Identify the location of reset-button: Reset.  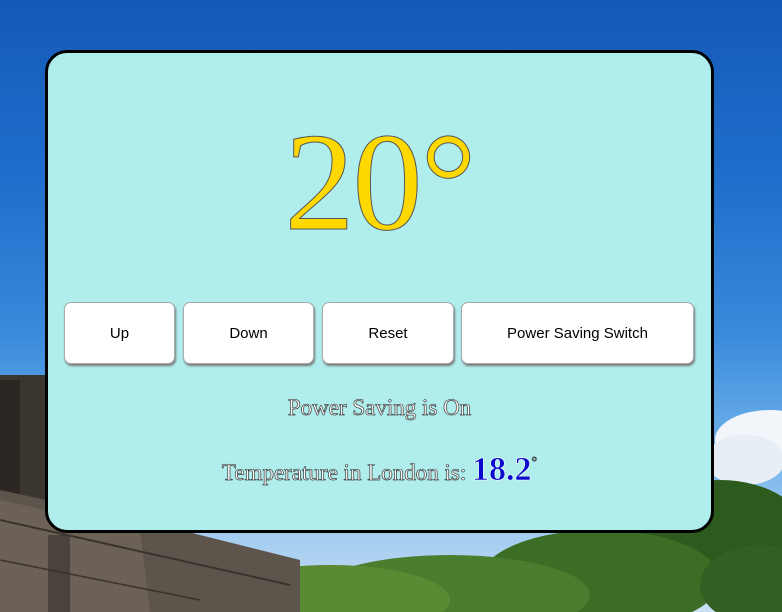
(388, 333).